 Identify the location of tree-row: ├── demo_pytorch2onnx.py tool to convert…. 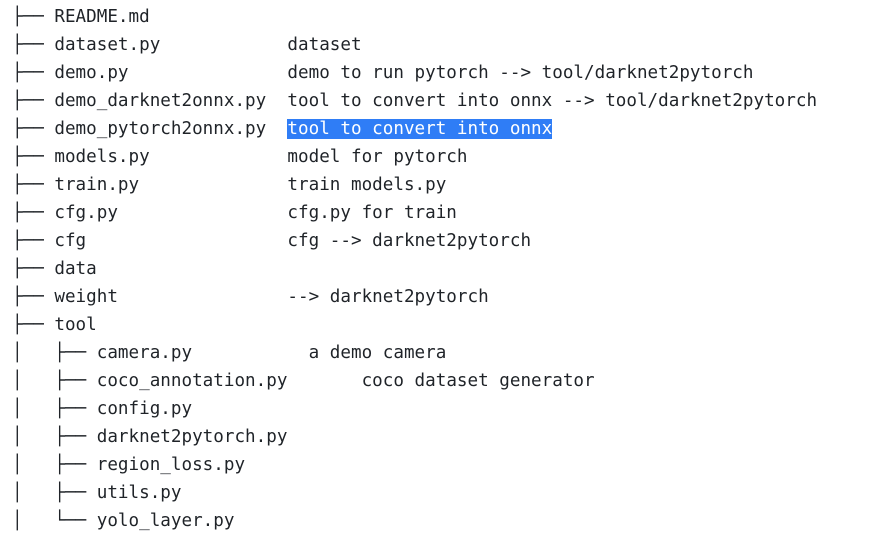
(414, 129).